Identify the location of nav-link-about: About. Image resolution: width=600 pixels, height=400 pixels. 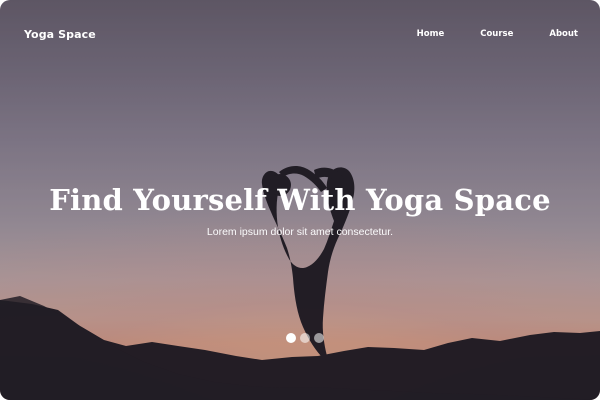
(563, 34).